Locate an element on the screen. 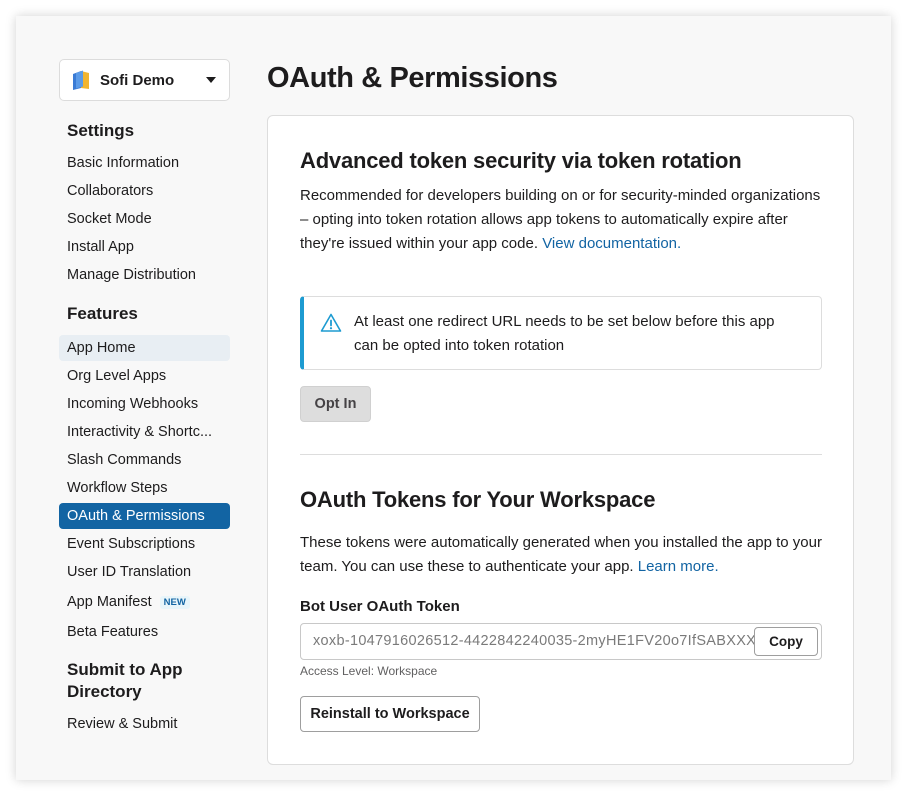 The height and width of the screenshot is (796, 907). submit-section-title: Submit to App Directory is located at coordinates (125, 680).